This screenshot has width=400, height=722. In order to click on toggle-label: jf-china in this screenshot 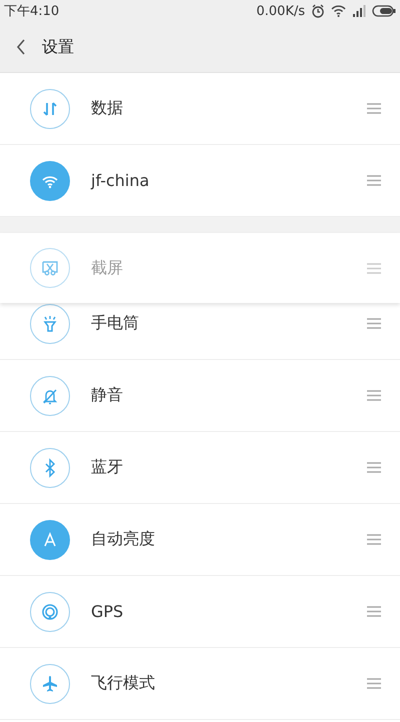, I will do `click(120, 180)`.